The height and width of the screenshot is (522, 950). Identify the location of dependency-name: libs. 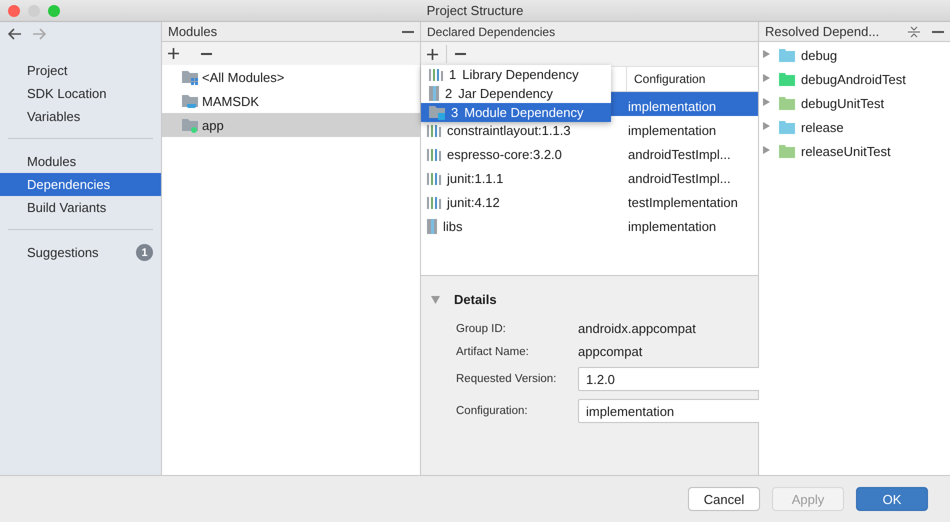
(453, 226).